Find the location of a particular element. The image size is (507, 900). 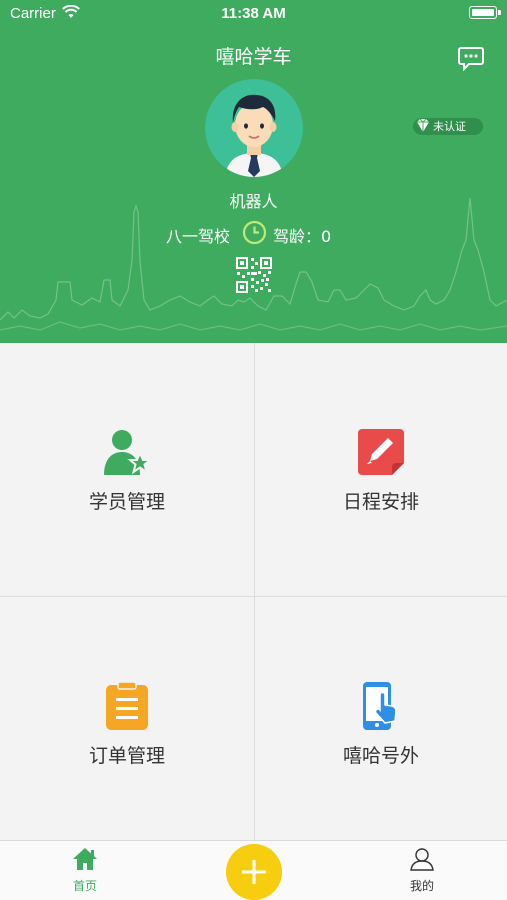

edit-note-icon is located at coordinates (381, 452).